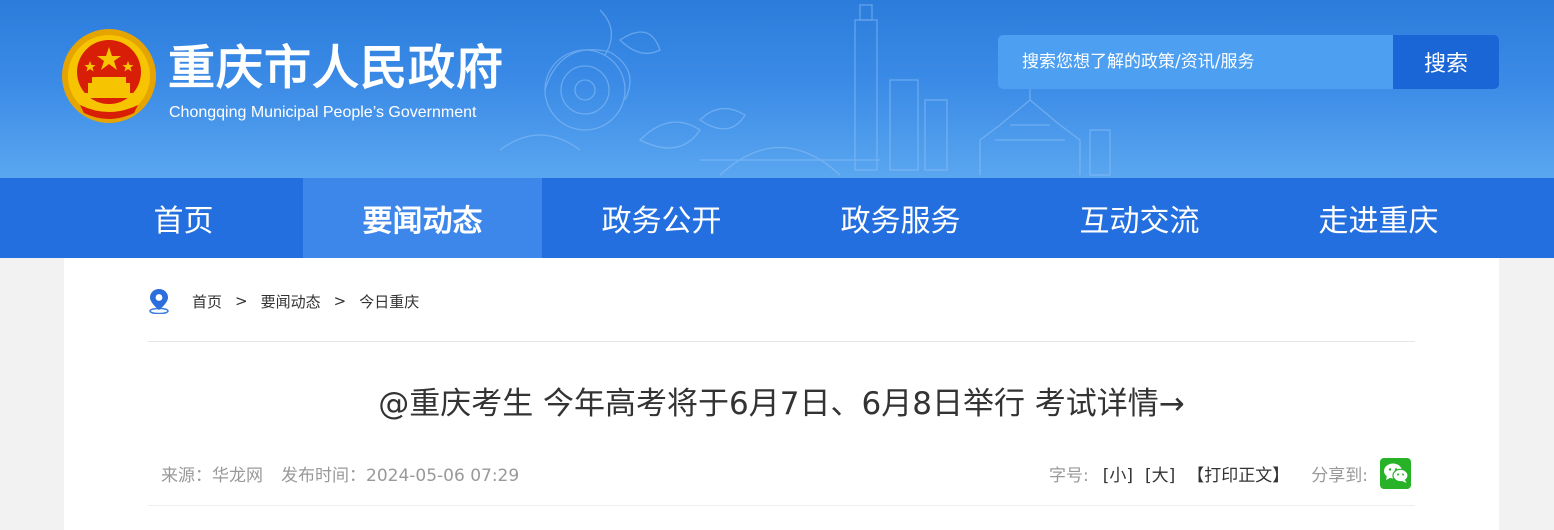 The width and height of the screenshot is (1554, 530). Describe the element at coordinates (422, 218) in the screenshot. I see `nav-item-news: 要闻动态` at that location.